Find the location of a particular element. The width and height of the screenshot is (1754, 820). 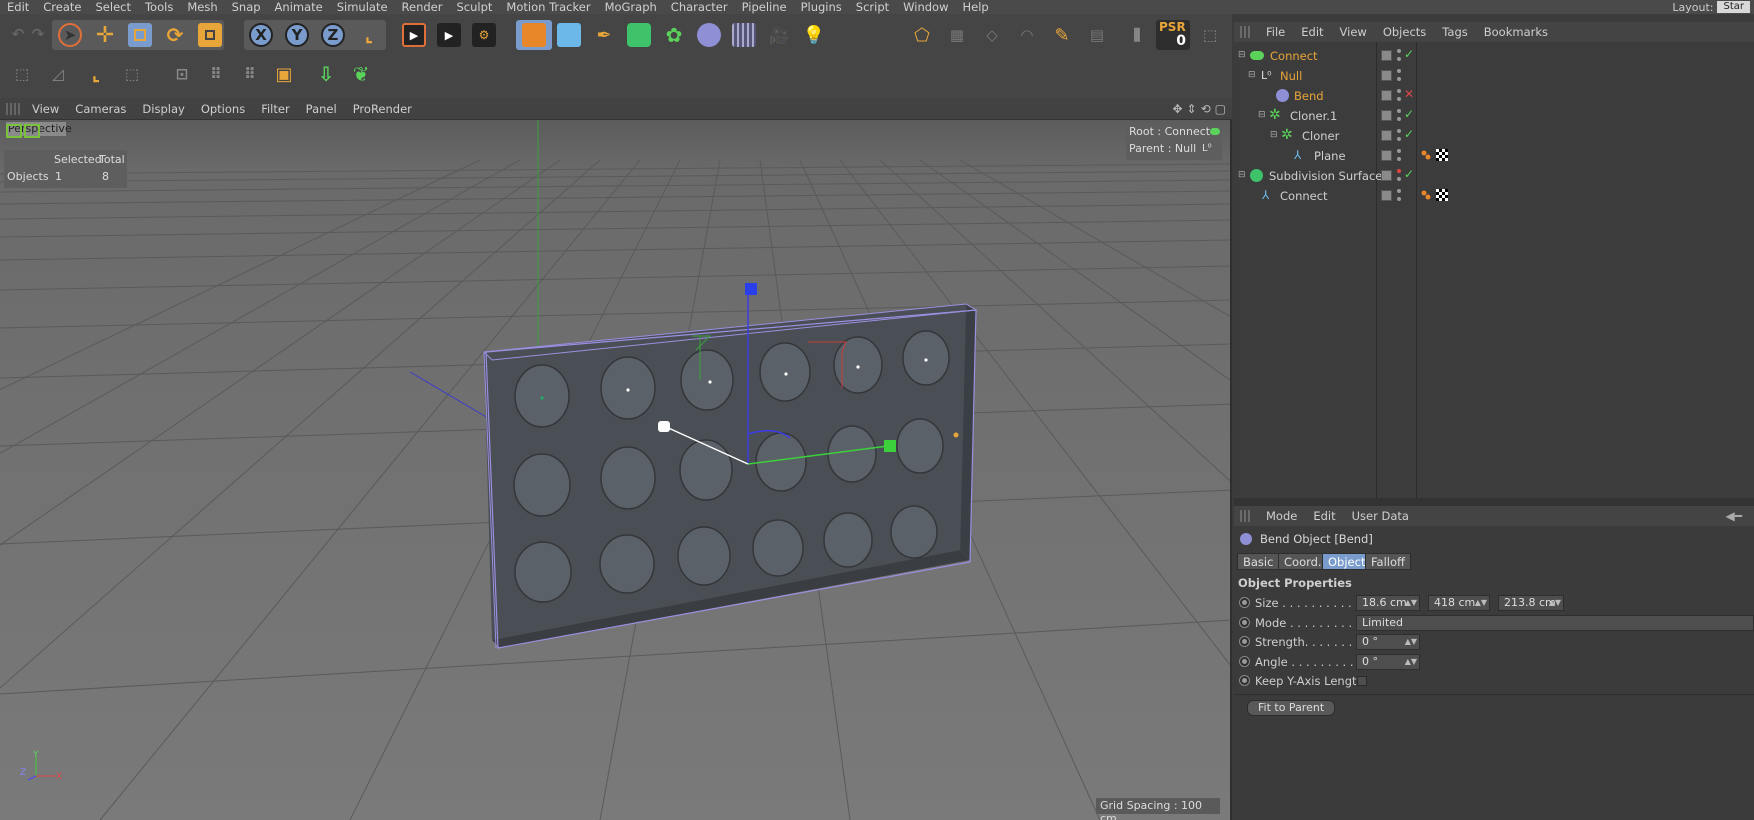

size-x-field: 18.6 cm ▲▼ is located at coordinates (1388, 603).